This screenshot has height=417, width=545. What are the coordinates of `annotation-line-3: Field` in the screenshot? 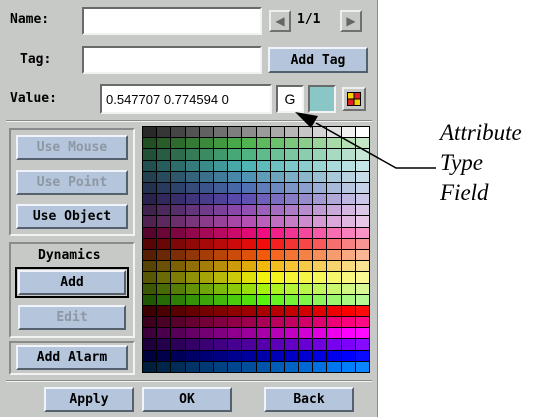 It's located at (464, 192).